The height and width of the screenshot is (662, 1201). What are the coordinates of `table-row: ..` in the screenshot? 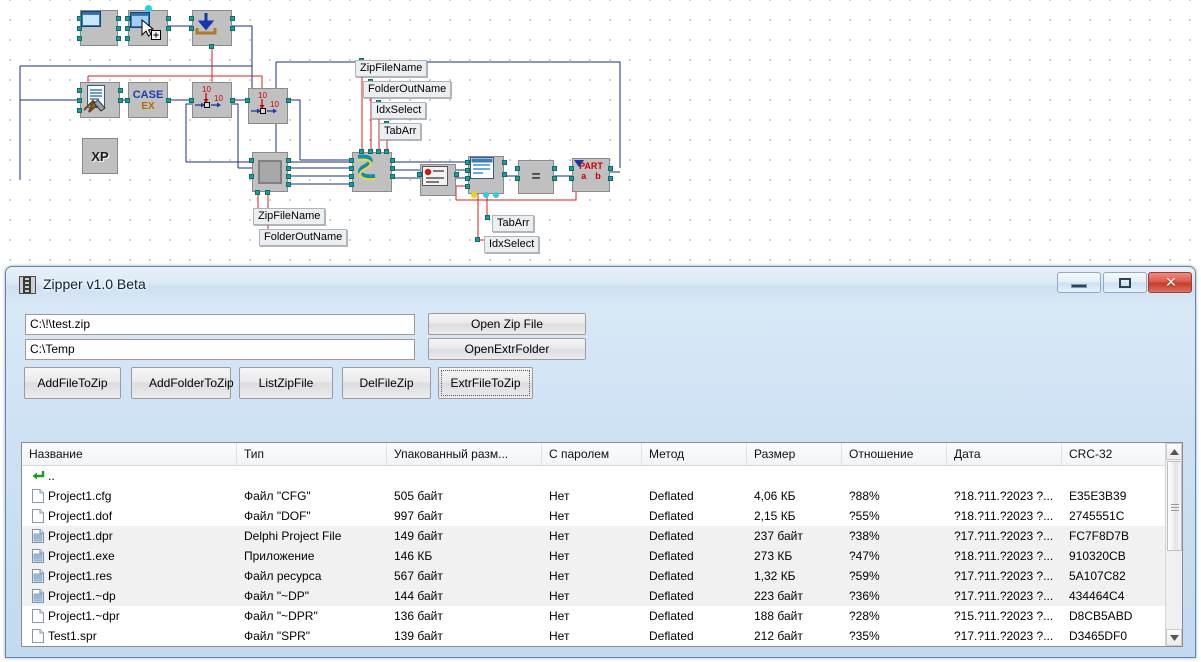 It's located at (602, 476).